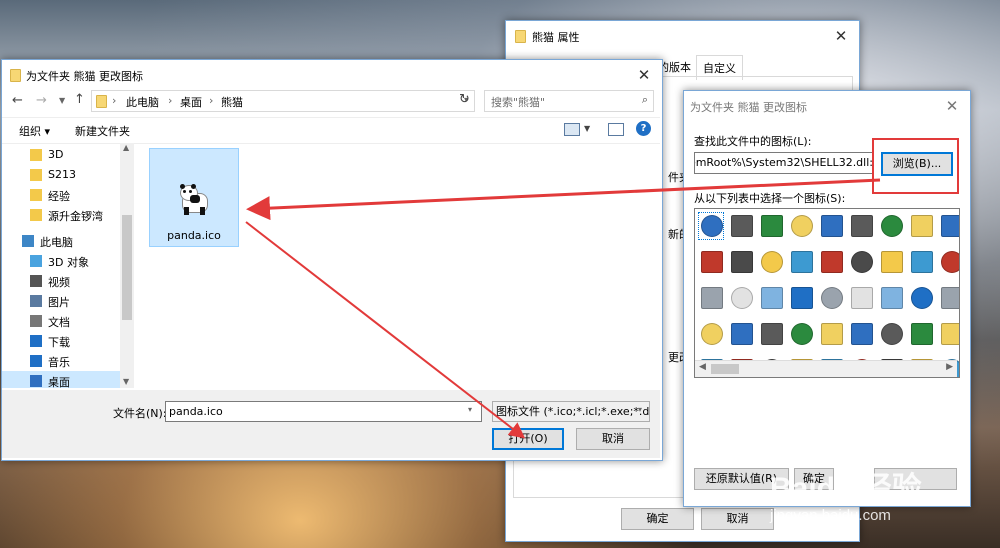  What do you see at coordinates (640, 409) in the screenshot?
I see `file-type-dropdown-icon: ▾` at bounding box center [640, 409].